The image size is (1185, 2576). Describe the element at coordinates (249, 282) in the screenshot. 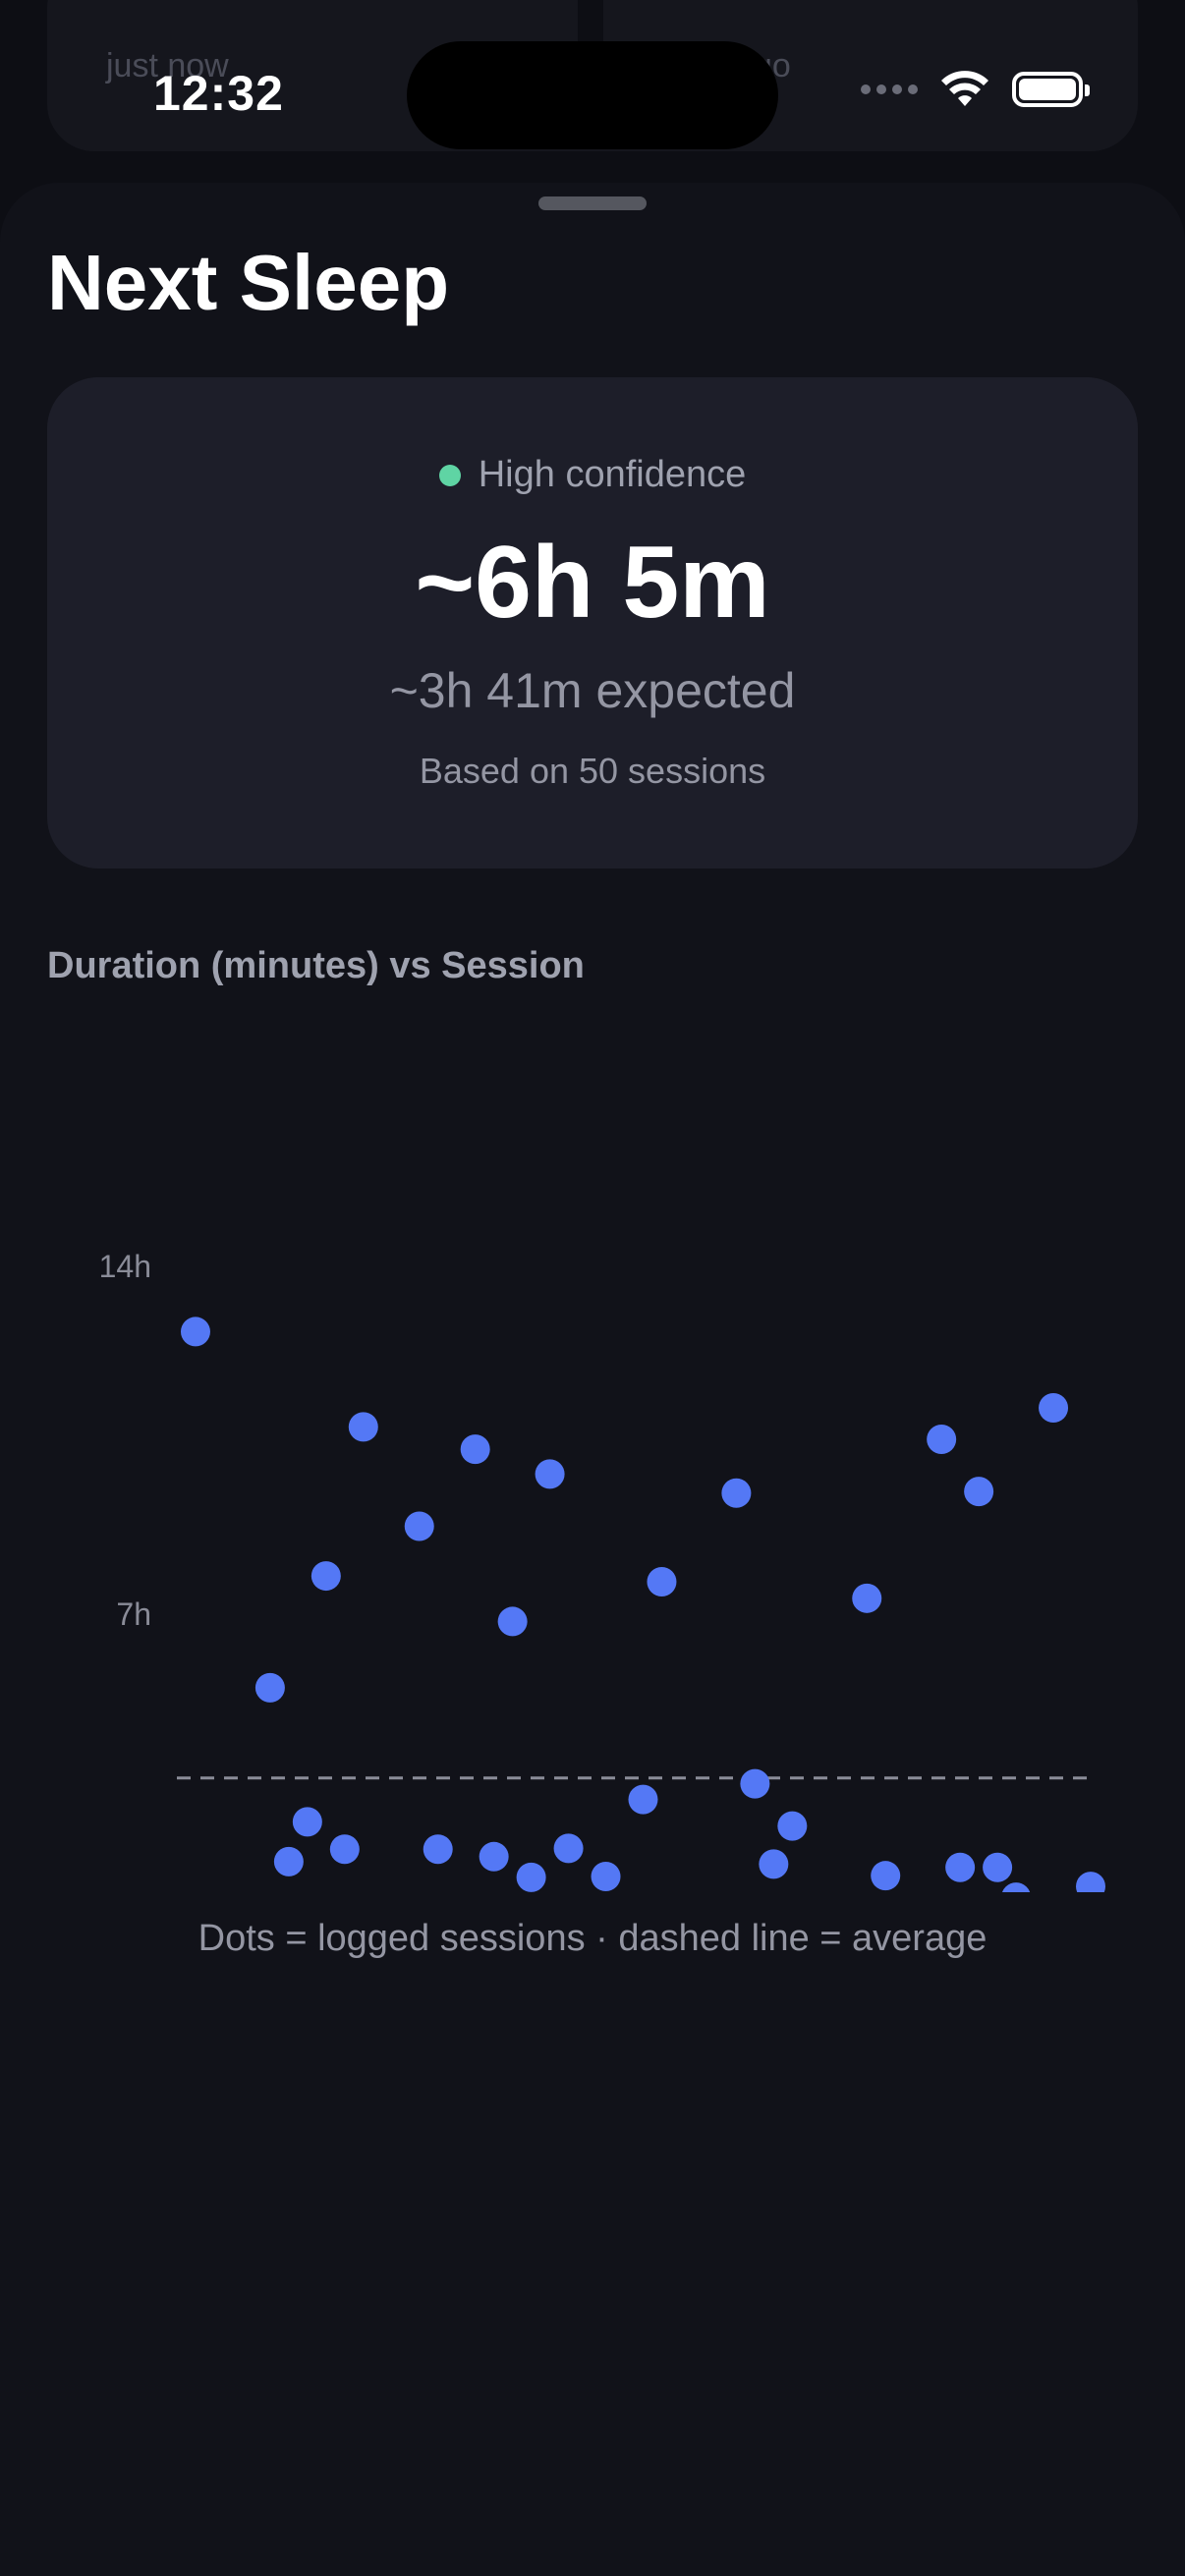

I see `sheet-title: Next Sleep` at that location.